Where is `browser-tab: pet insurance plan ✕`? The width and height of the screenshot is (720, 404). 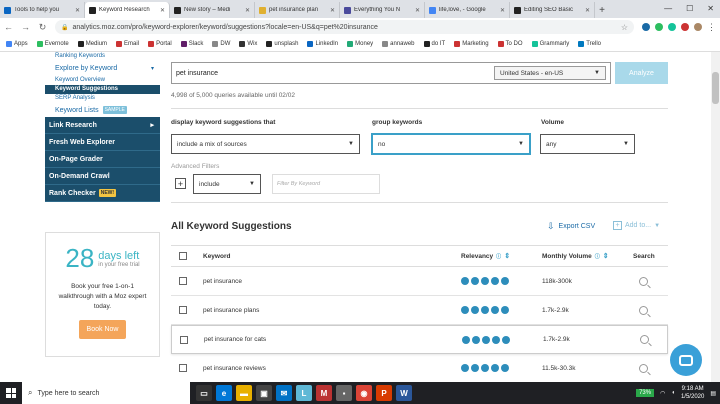 browser-tab: pet insurance plan ✕ is located at coordinates (297, 10).